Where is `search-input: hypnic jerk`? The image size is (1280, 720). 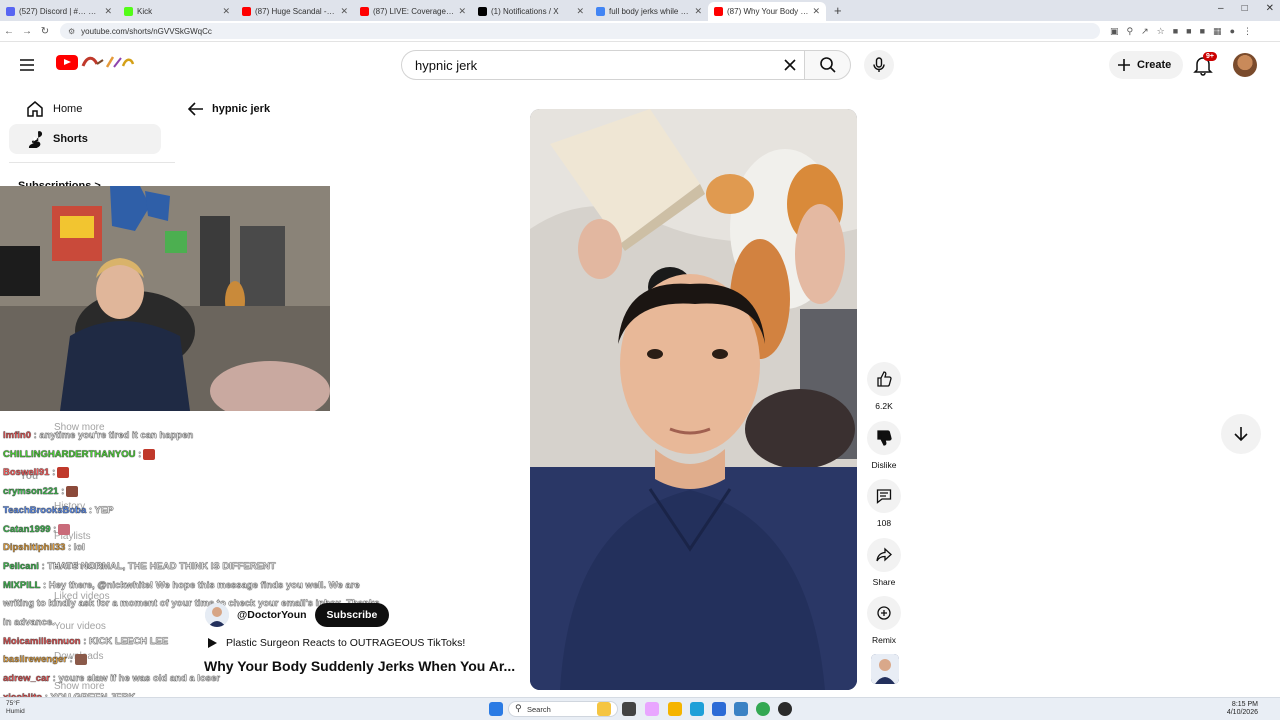
search-input: hypnic jerk is located at coordinates (602, 65).